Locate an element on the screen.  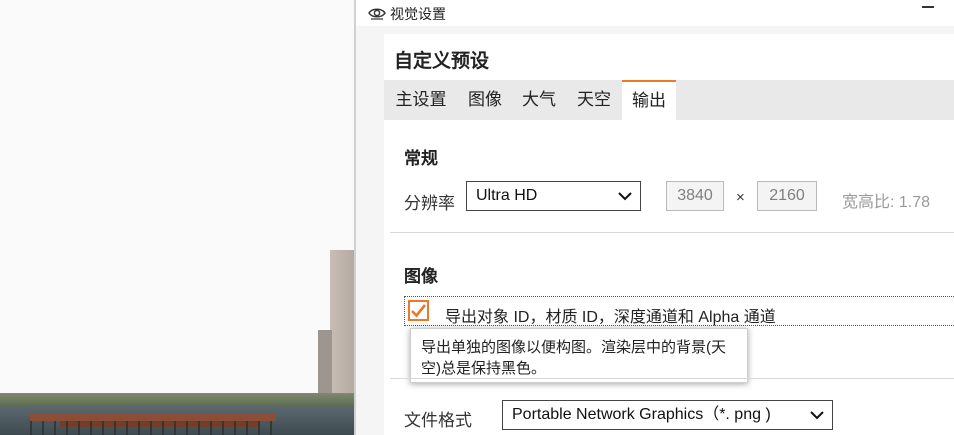
section-divider is located at coordinates (672, 232).